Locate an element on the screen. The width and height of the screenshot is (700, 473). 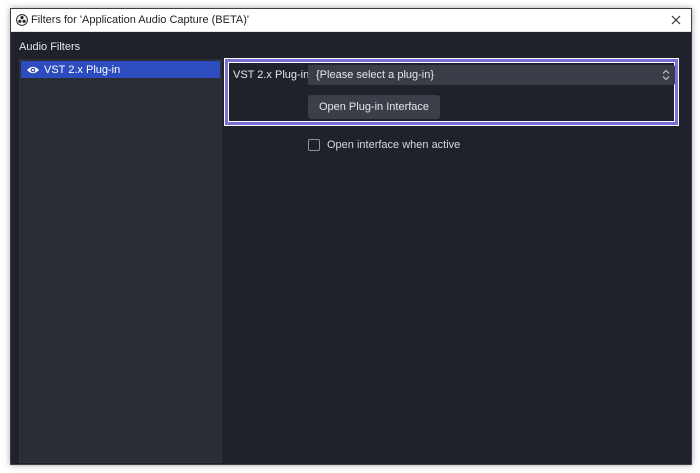
obs-logo-icon is located at coordinates (22, 20).